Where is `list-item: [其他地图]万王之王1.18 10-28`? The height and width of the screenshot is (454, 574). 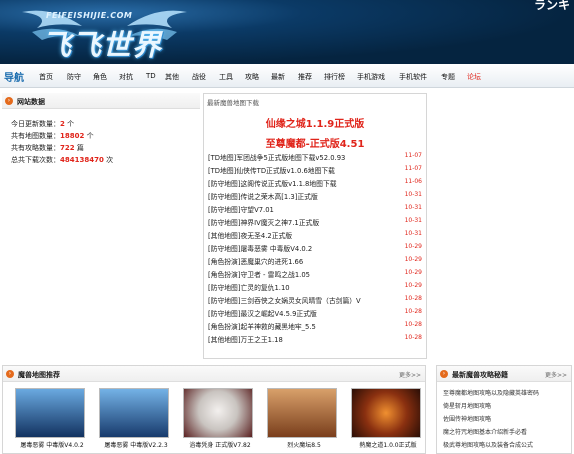
list-item: [其他地图]万王之王1.18 10-28 is located at coordinates (315, 340).